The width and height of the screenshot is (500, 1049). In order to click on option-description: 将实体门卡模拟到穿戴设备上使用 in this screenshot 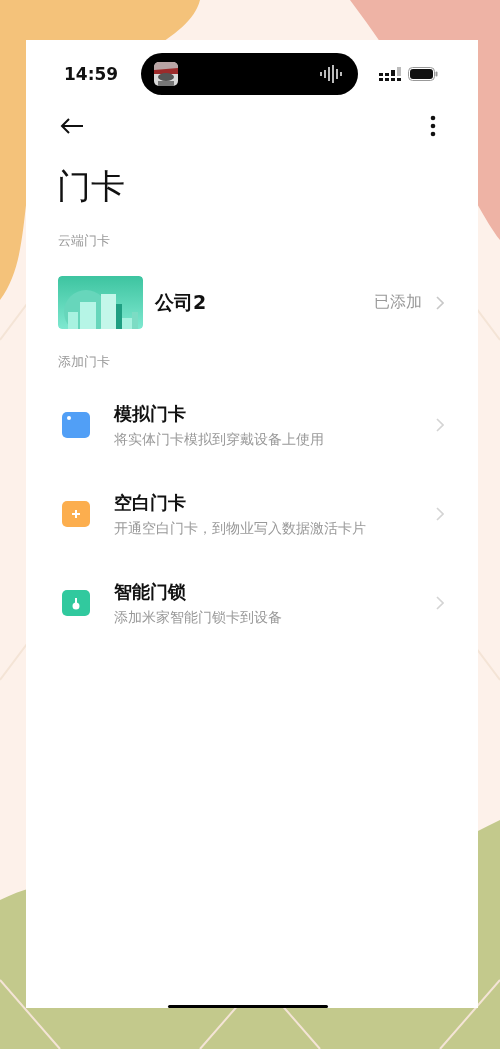, I will do `click(219, 439)`.